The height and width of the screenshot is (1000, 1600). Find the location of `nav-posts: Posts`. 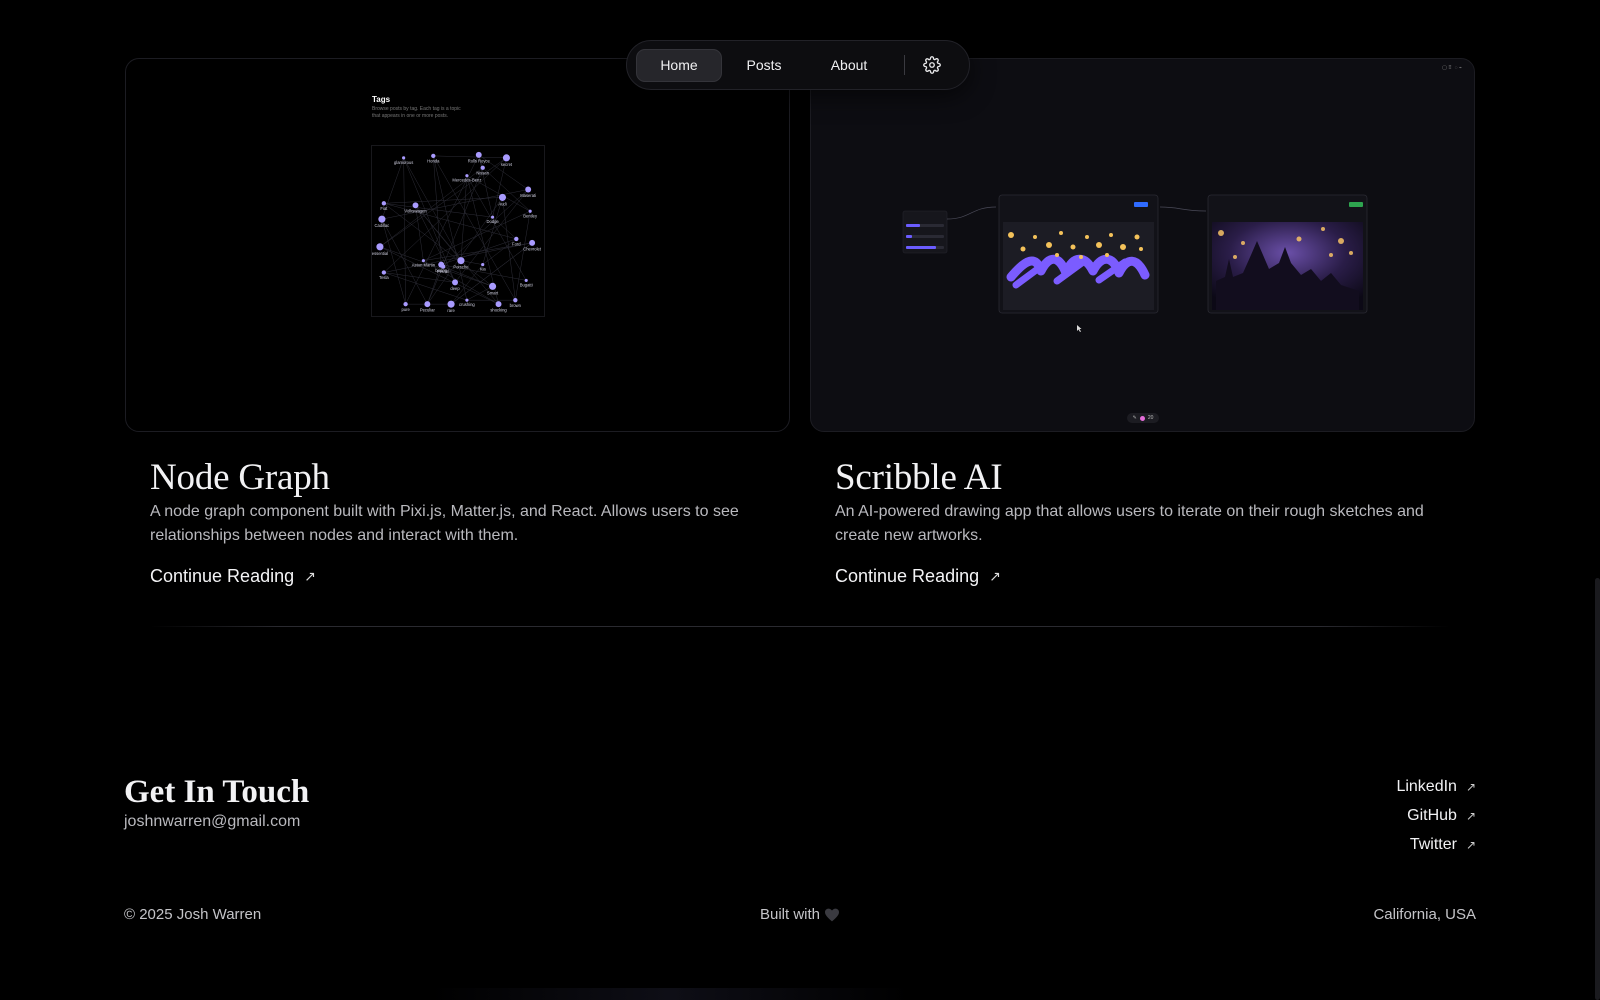

nav-posts: Posts is located at coordinates (764, 65).